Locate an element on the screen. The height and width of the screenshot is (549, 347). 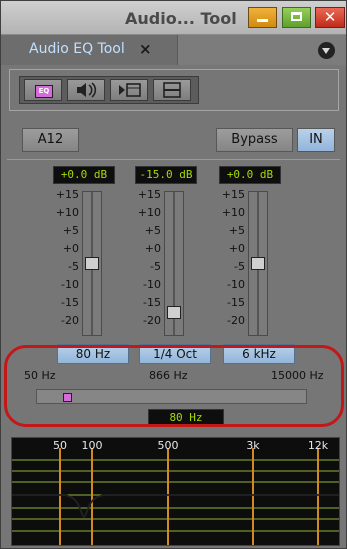
audio-swap-button is located at coordinates (86, 90).